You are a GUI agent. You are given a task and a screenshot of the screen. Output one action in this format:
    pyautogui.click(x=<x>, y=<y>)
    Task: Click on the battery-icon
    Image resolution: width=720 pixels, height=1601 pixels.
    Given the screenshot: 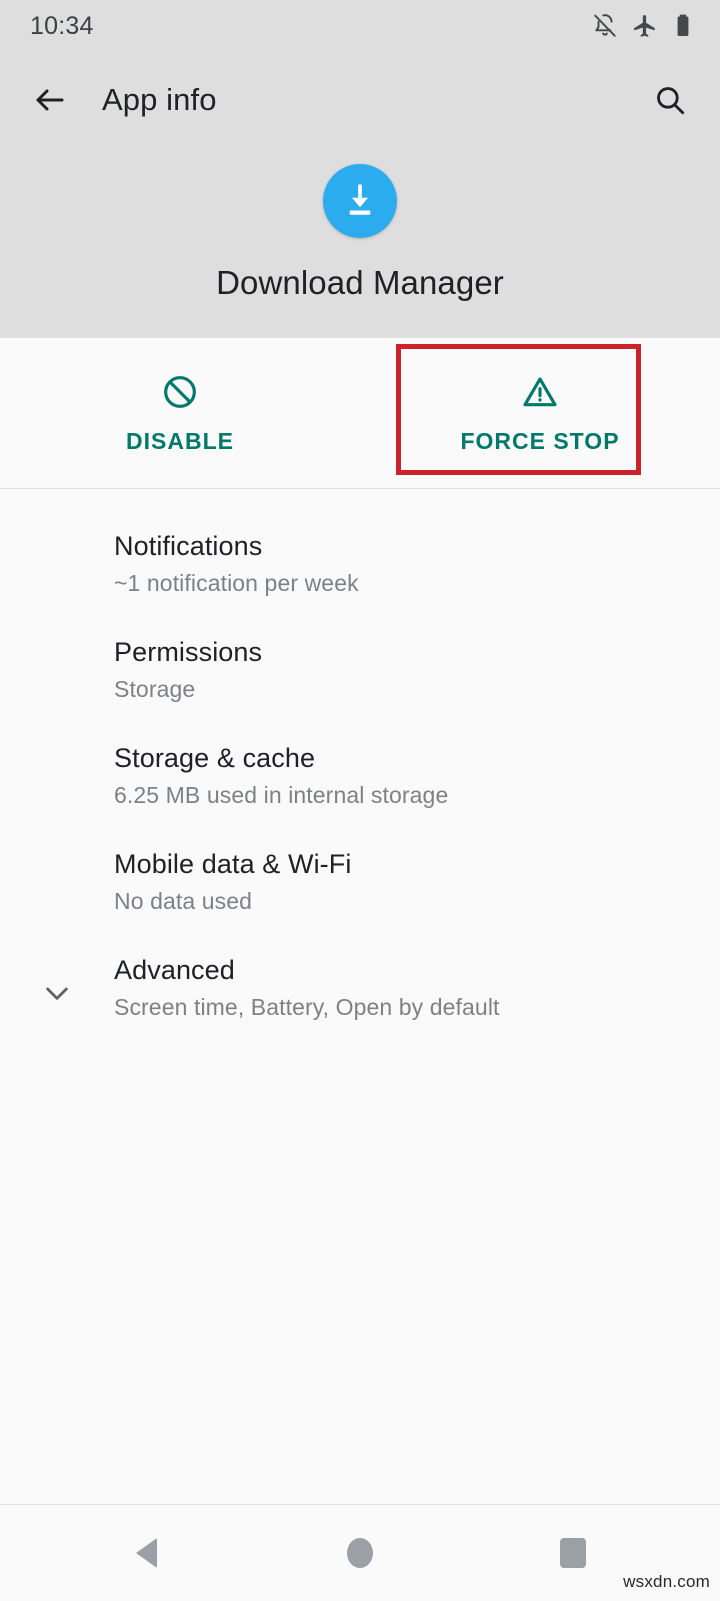 What is the action you would take?
    pyautogui.click(x=683, y=26)
    